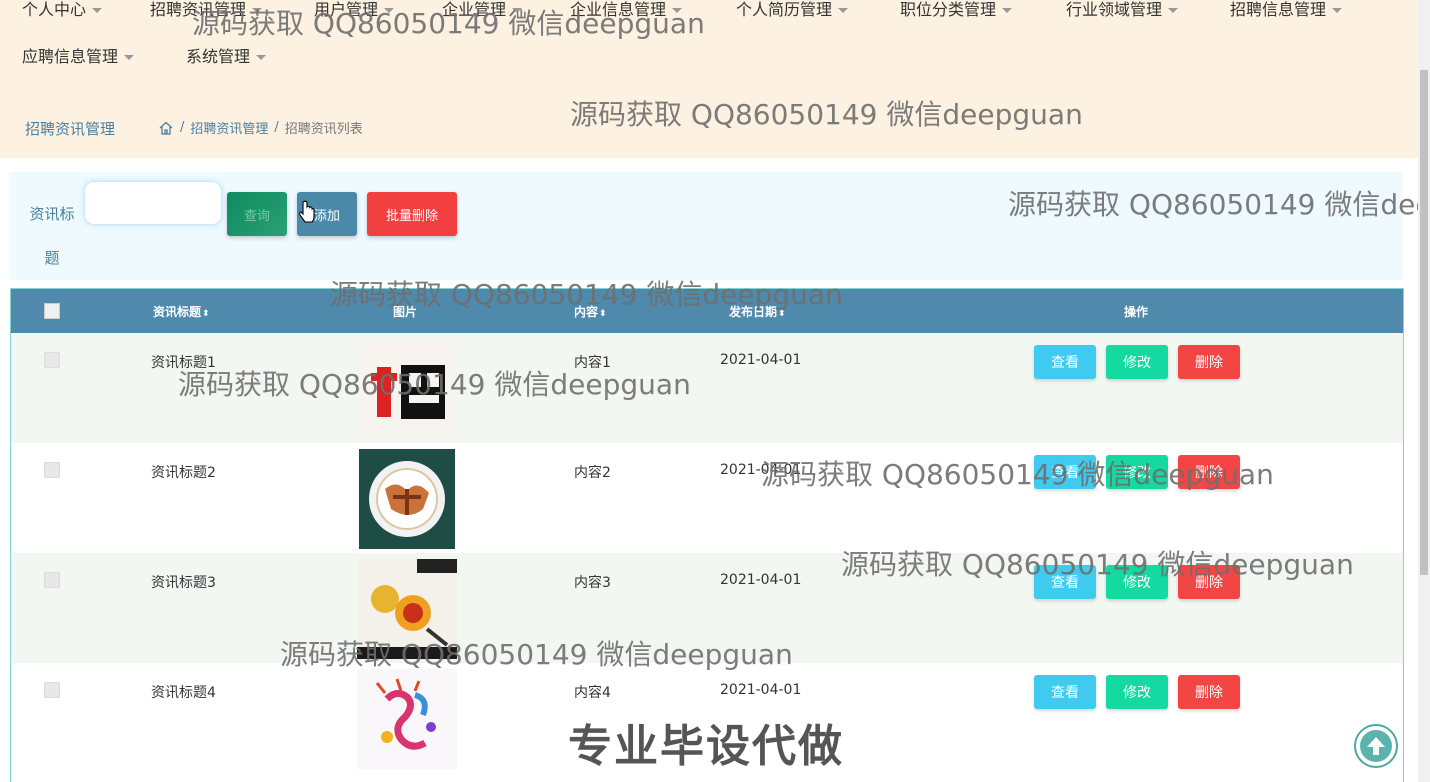 This screenshot has width=1430, height=782. Describe the element at coordinates (706, 226) in the screenshot. I see `search-panel: 资讯标题 查询 添加 批量删除` at that location.